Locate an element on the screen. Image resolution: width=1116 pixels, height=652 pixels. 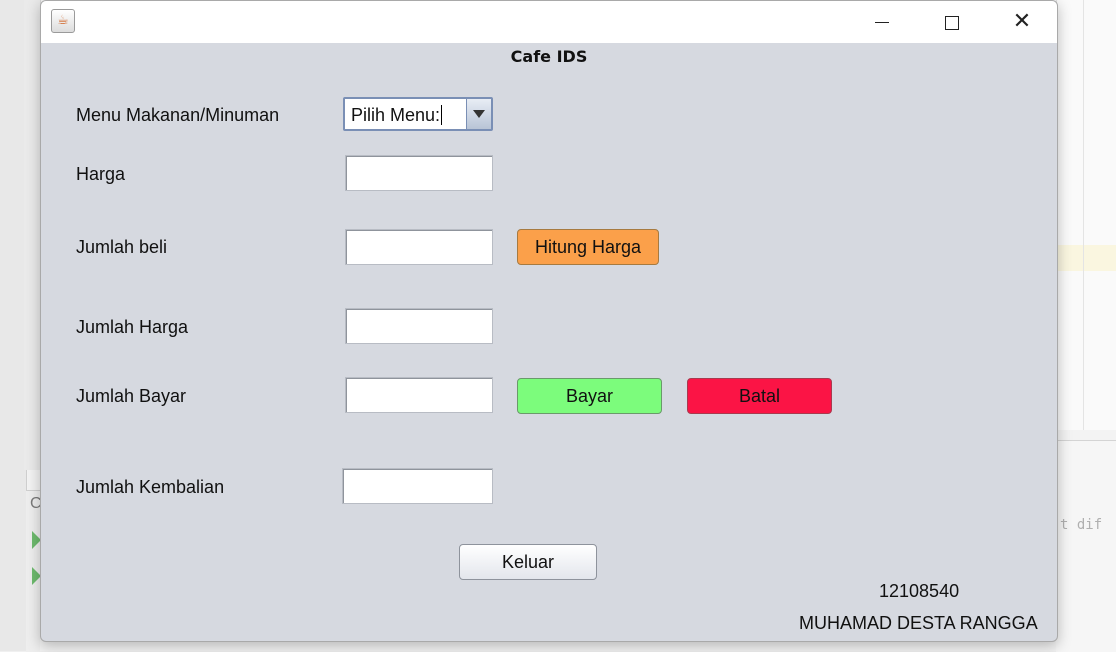
maximize-button is located at coordinates (952, 22).